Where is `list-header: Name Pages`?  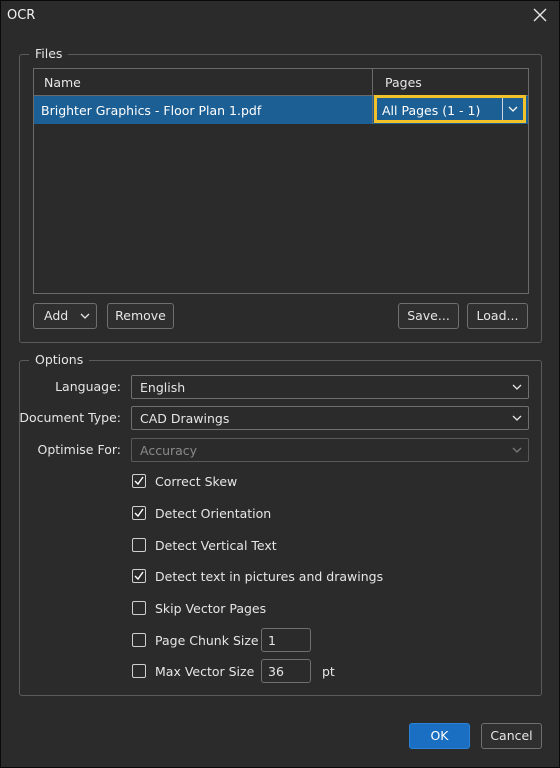 list-header: Name Pages is located at coordinates (281, 82).